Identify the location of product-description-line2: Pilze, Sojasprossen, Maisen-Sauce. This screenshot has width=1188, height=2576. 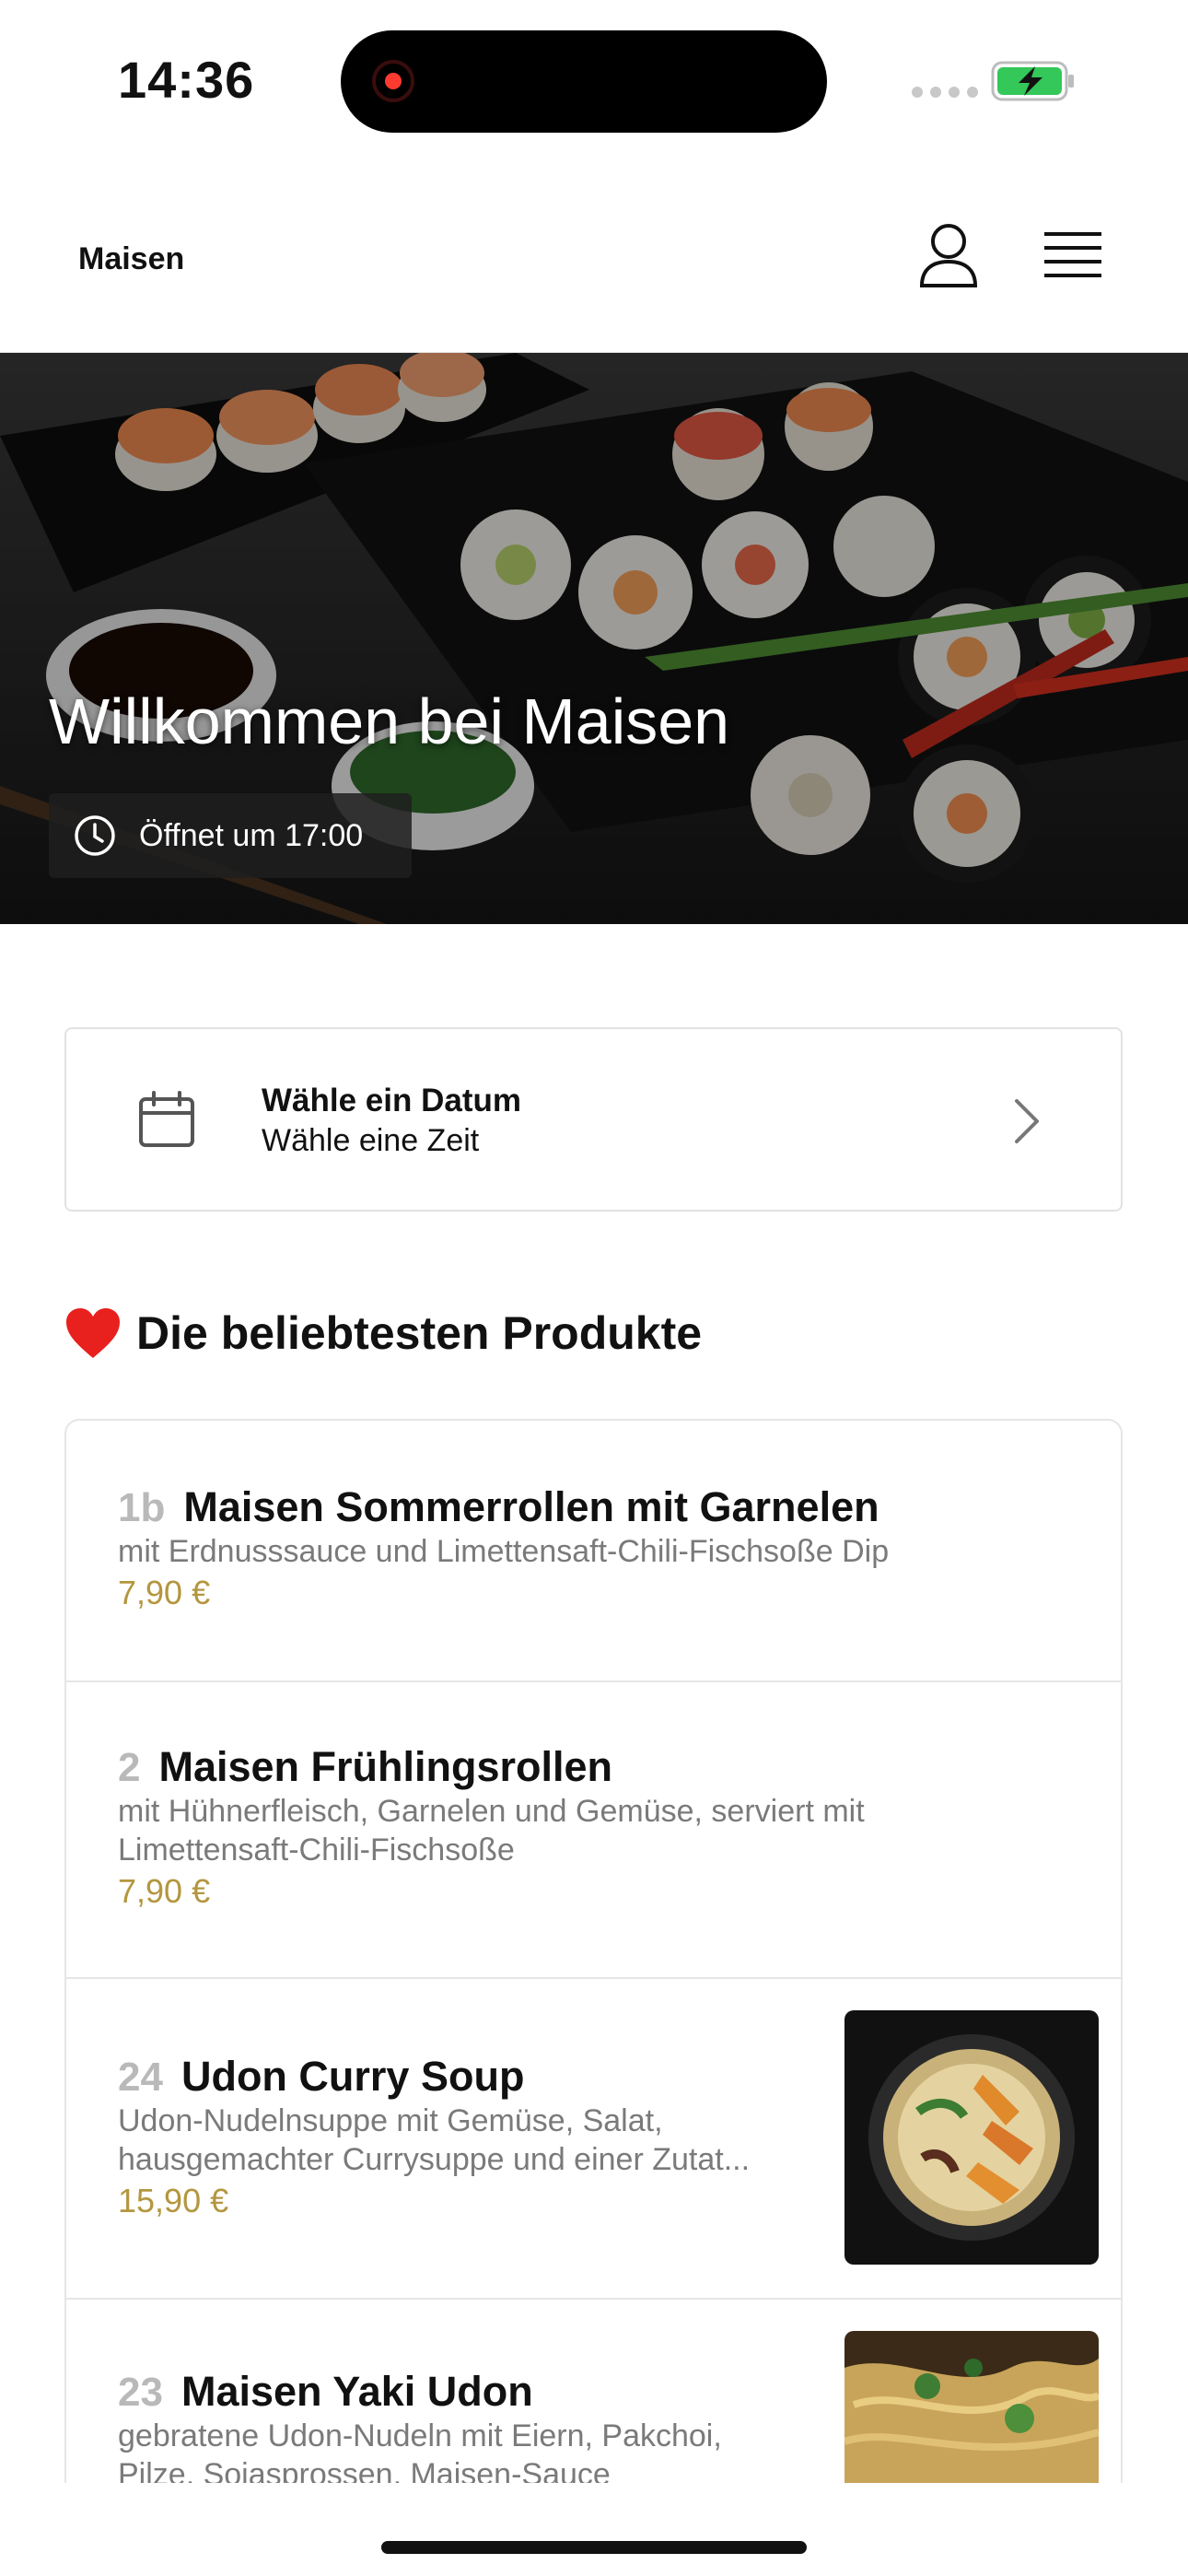
(364, 2470).